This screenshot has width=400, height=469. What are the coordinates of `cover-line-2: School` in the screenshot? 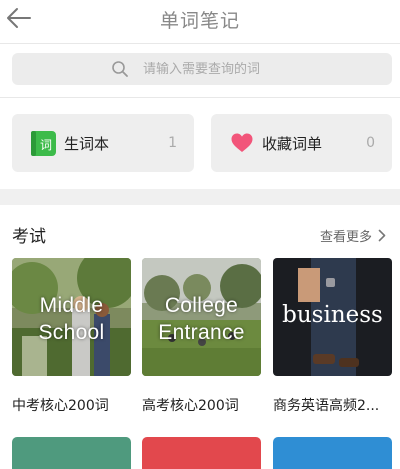 It's located at (71, 332).